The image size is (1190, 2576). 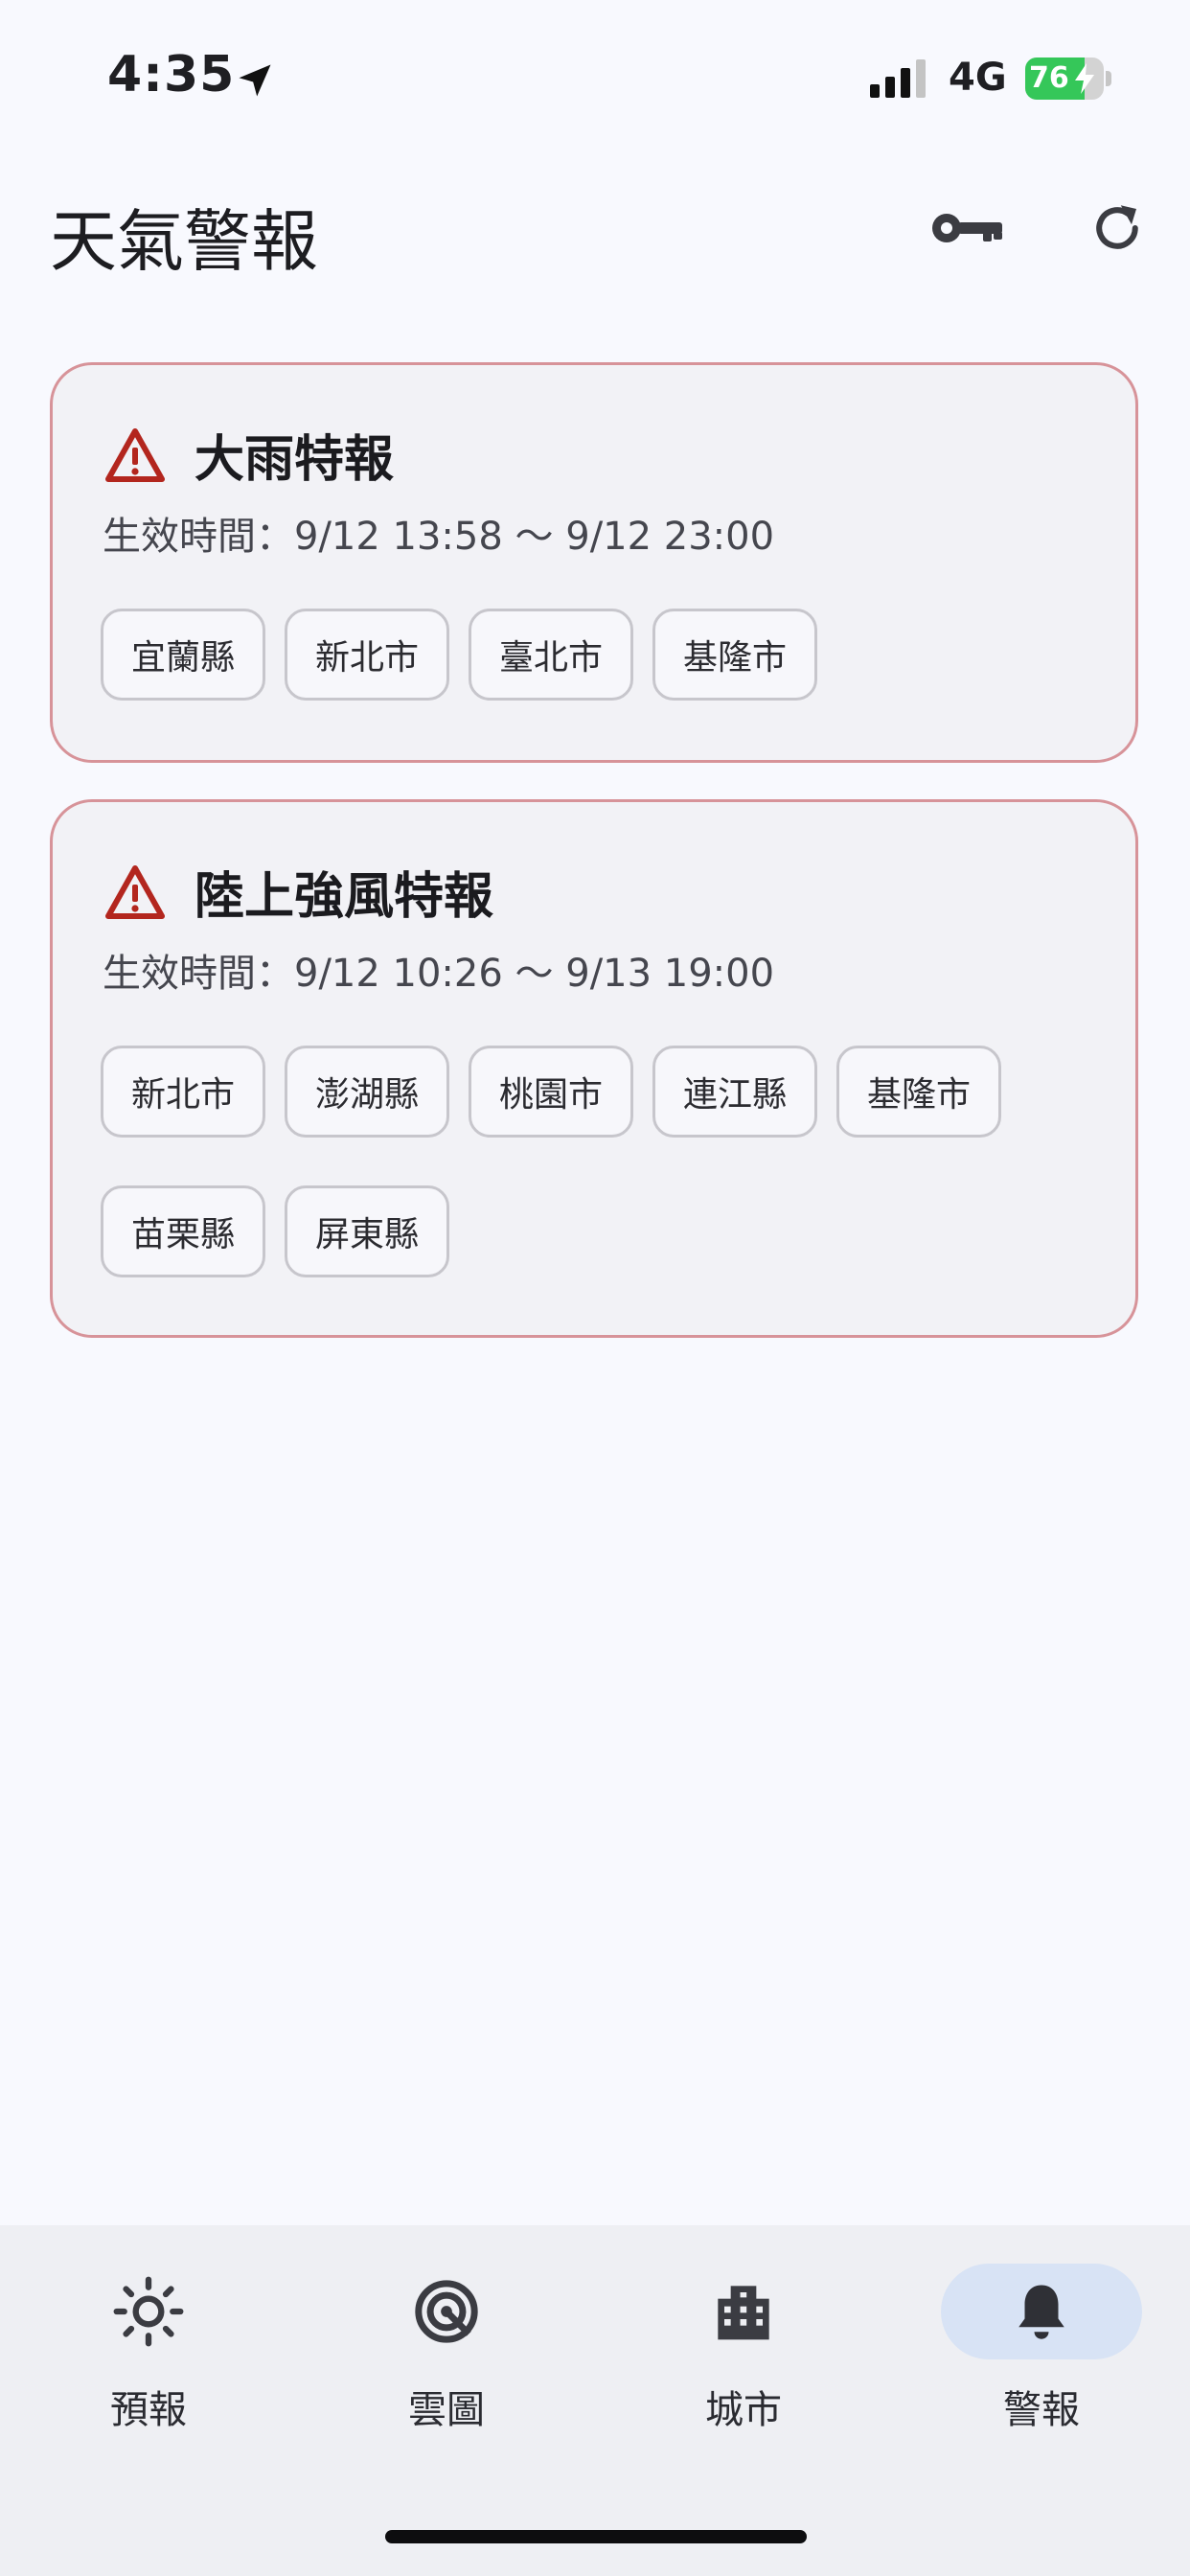 I want to click on charging-bolt-icon, so click(x=1084, y=78).